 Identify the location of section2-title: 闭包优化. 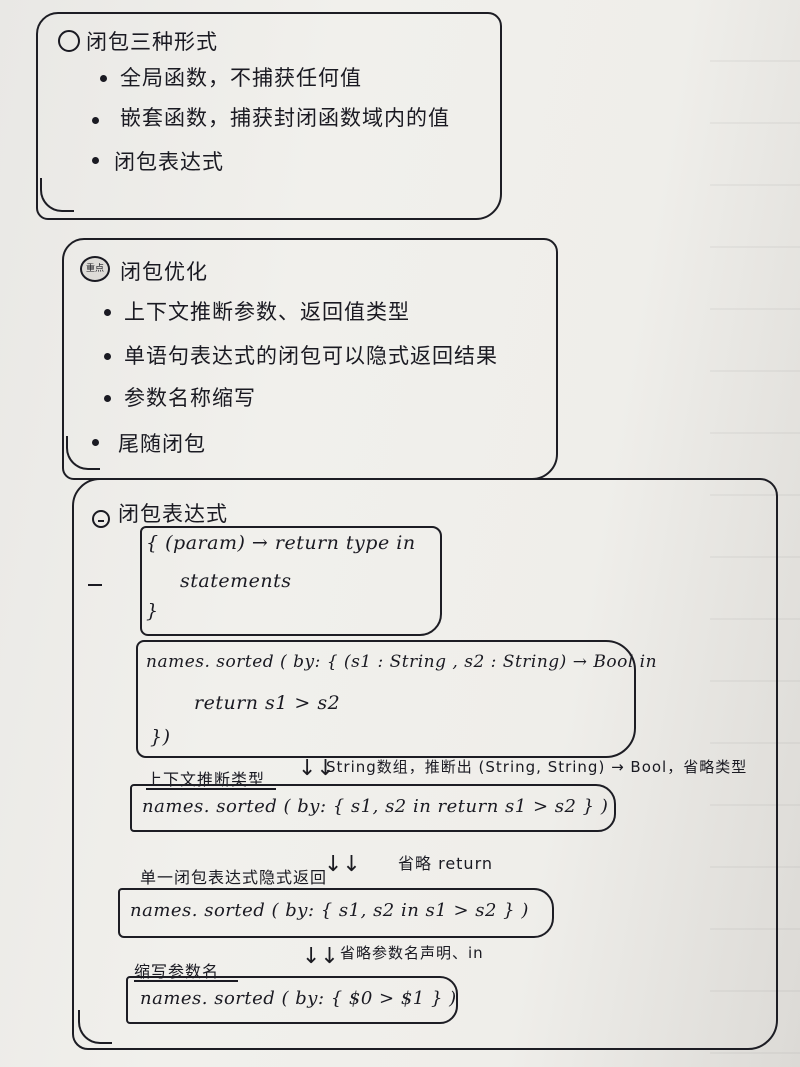
(164, 272).